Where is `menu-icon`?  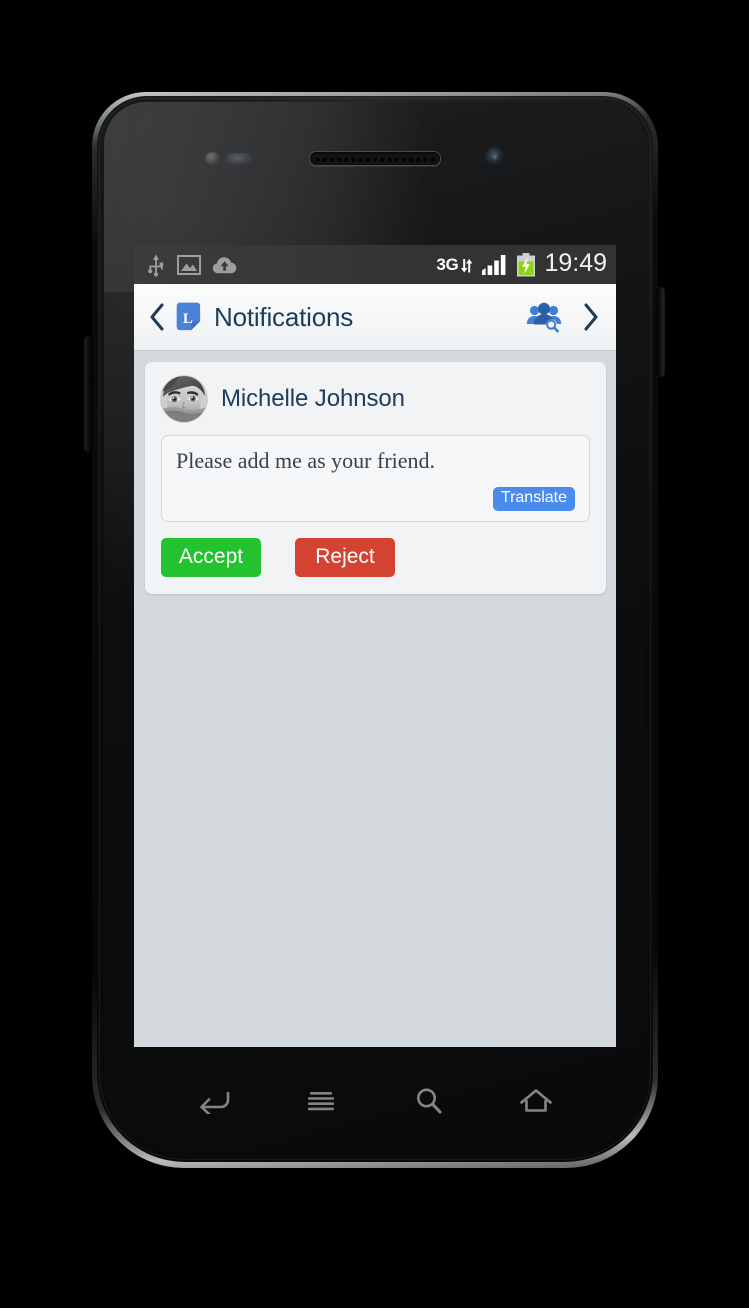
menu-icon is located at coordinates (321, 1101).